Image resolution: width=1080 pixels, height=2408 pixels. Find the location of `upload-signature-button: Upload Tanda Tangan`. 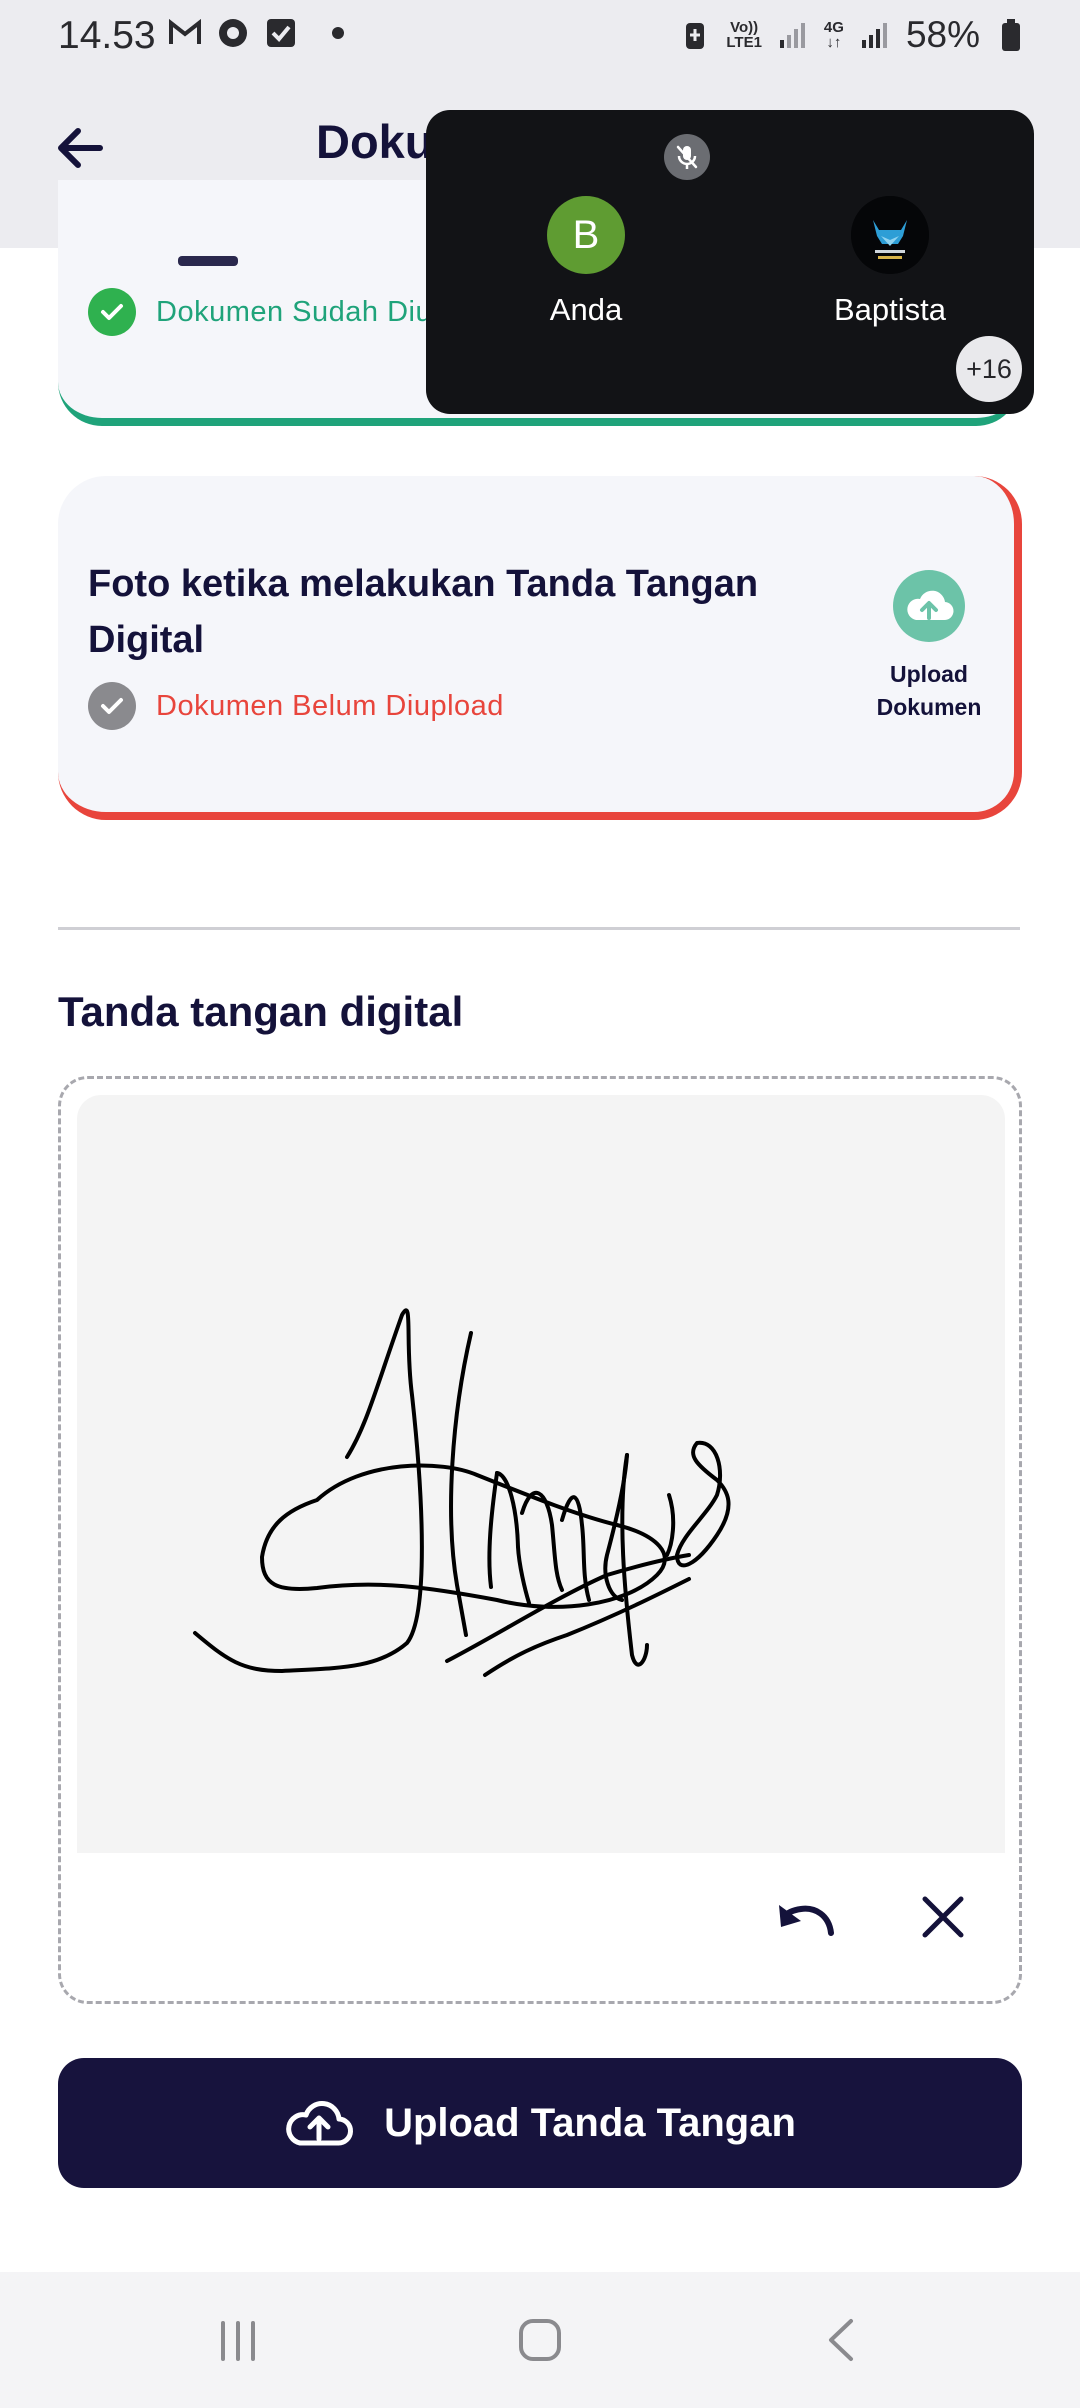

upload-signature-button: Upload Tanda Tangan is located at coordinates (540, 2123).